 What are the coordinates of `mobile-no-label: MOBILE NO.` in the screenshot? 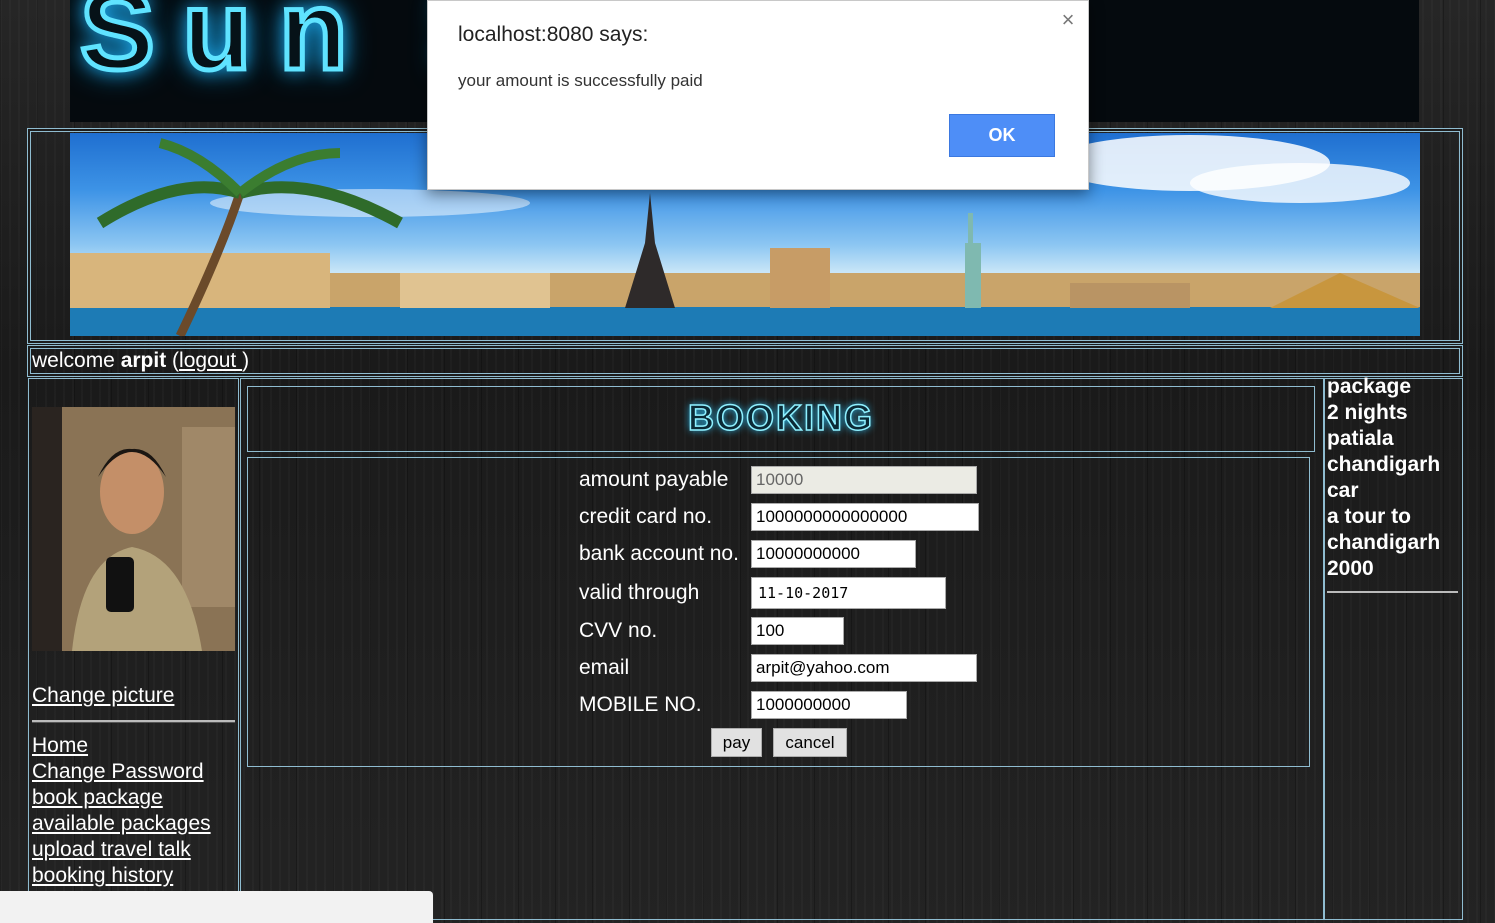 It's located at (640, 704).